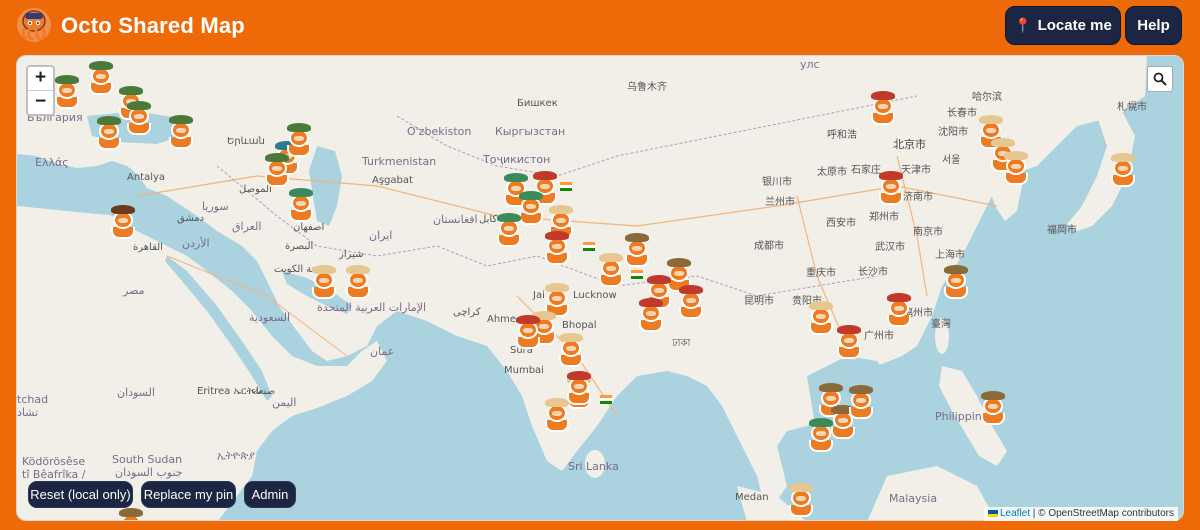  I want to click on zoom-out-button: −, so click(40, 102).